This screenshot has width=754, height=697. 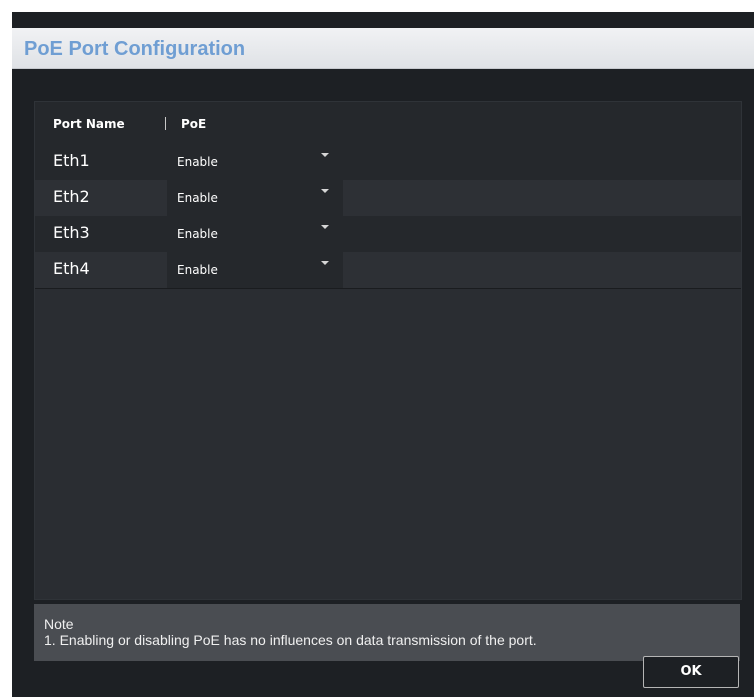 I want to click on table-row: Eth4 Enable, so click(x=388, y=270).